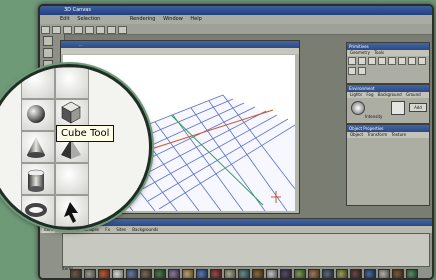 The height and width of the screenshot is (280, 436). I want to click on tab-background: Background, so click(390, 94).